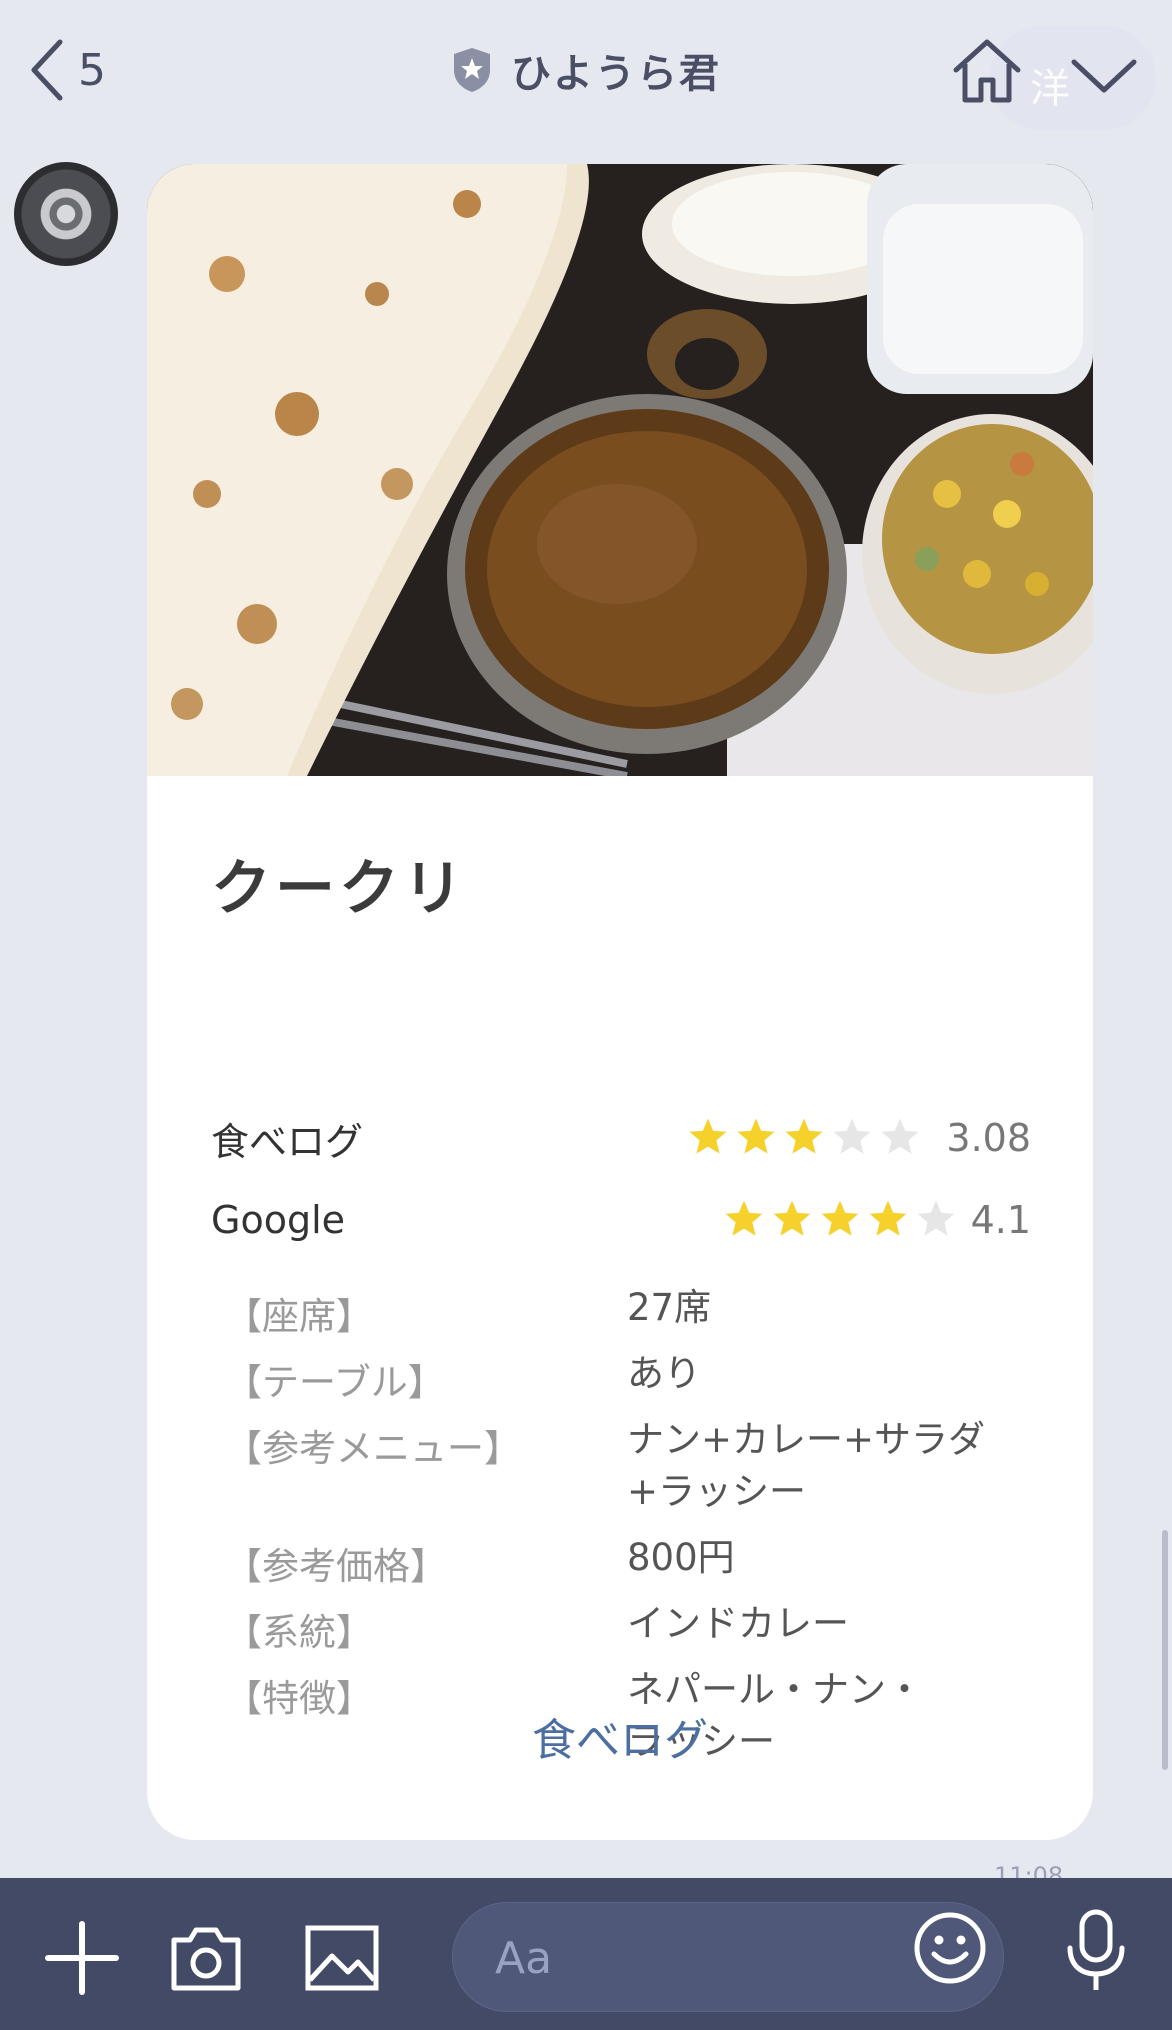 This screenshot has width=1172, height=2030. What do you see at coordinates (1050, 89) in the screenshot?
I see `overlay-text: 洋` at bounding box center [1050, 89].